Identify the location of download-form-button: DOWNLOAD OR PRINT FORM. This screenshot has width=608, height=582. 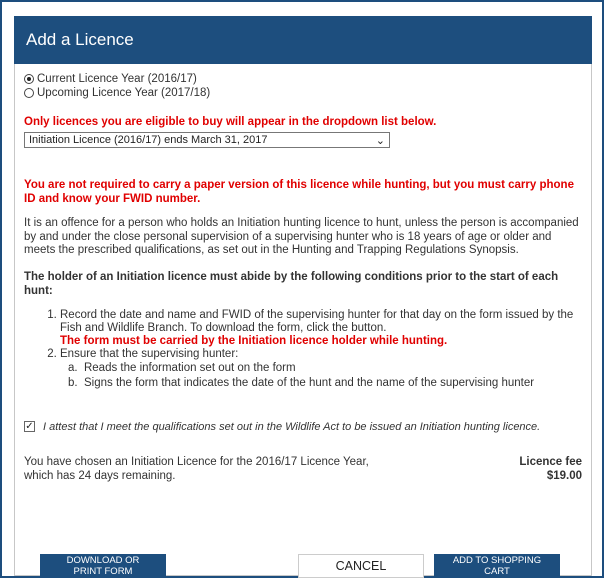
(103, 566).